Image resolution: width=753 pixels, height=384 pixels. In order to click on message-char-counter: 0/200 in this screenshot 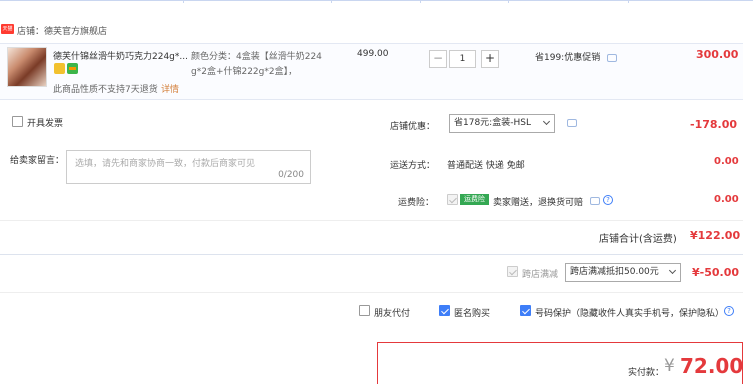, I will do `click(291, 175)`.